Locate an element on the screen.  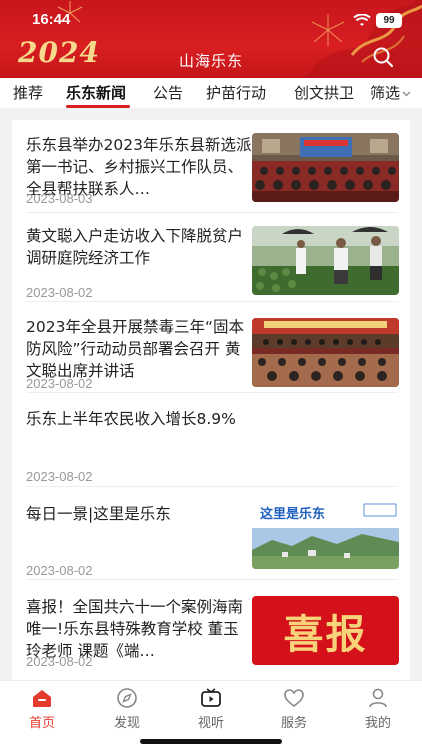
nav-label: 视听 is located at coordinates (210, 723).